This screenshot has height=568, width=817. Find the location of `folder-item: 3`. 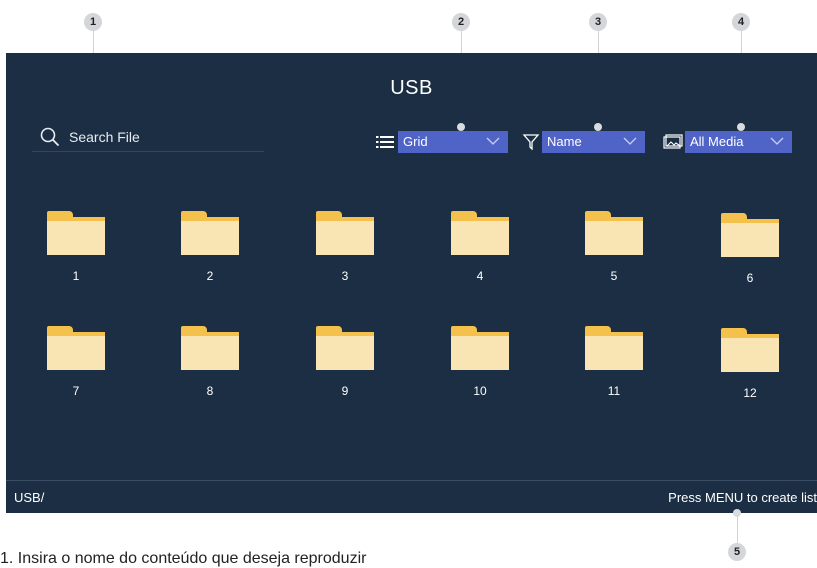

folder-item: 3 is located at coordinates (345, 247).